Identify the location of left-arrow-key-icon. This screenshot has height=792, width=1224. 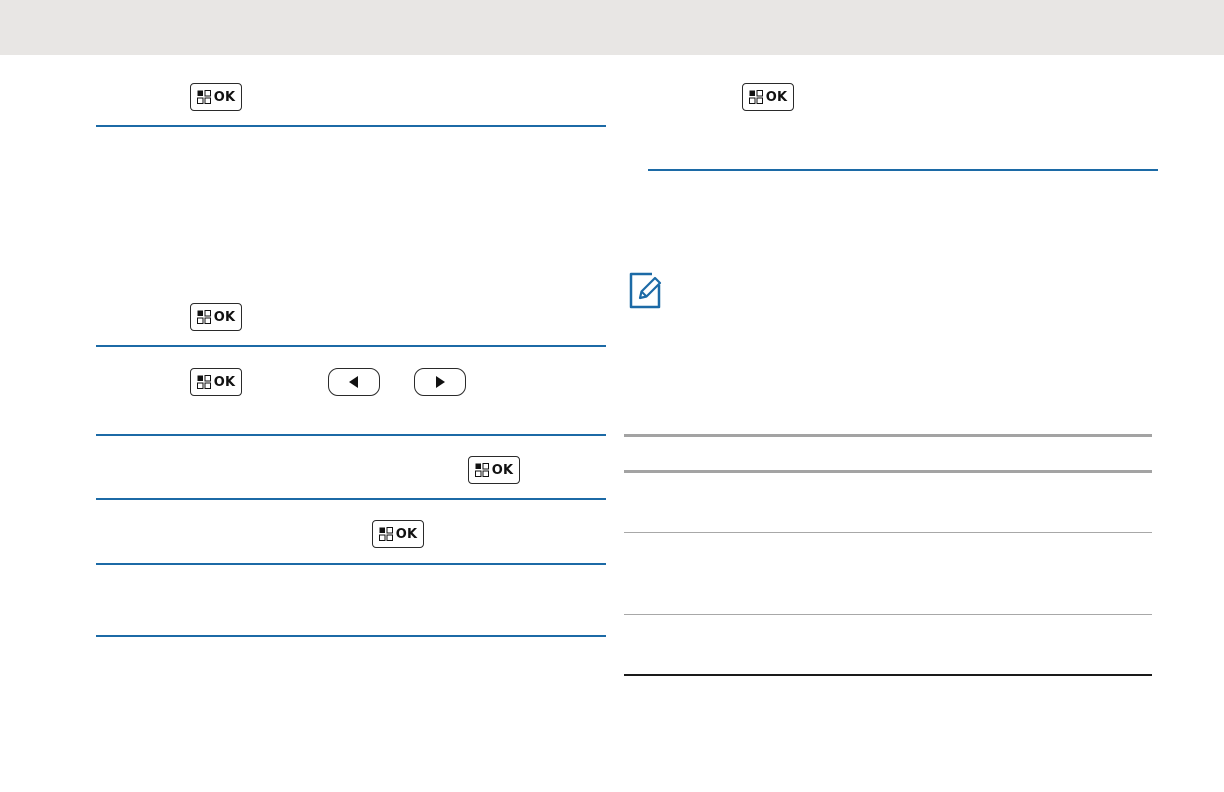
(354, 382).